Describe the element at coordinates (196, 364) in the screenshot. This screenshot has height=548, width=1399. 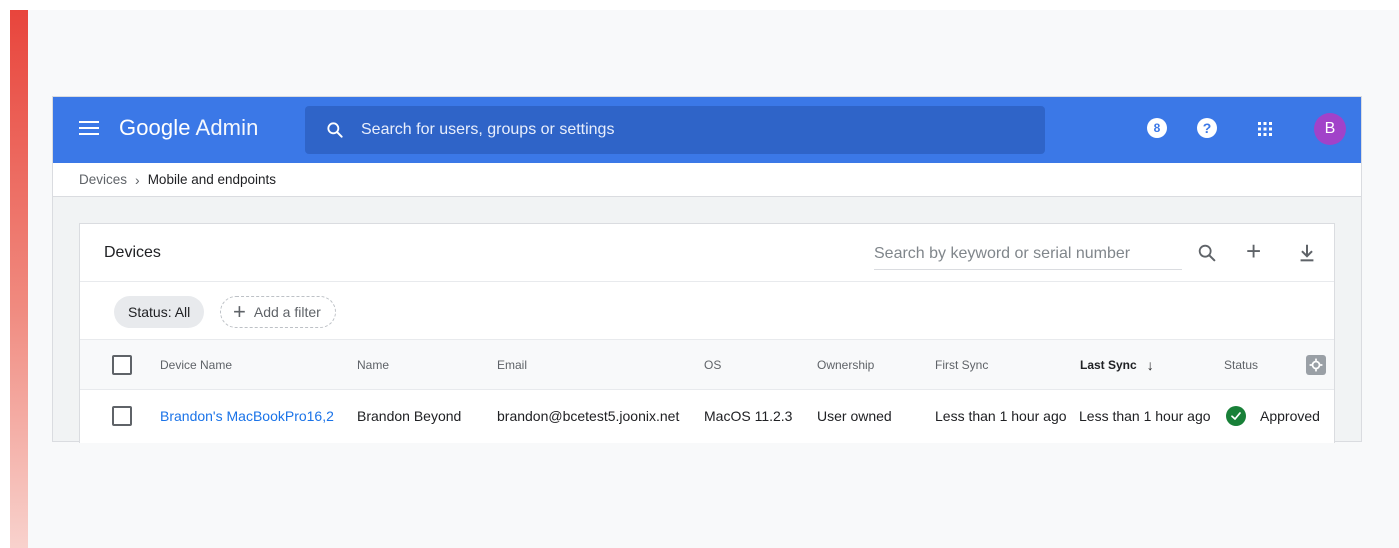
I see `column-header-device-name: Device Name` at that location.